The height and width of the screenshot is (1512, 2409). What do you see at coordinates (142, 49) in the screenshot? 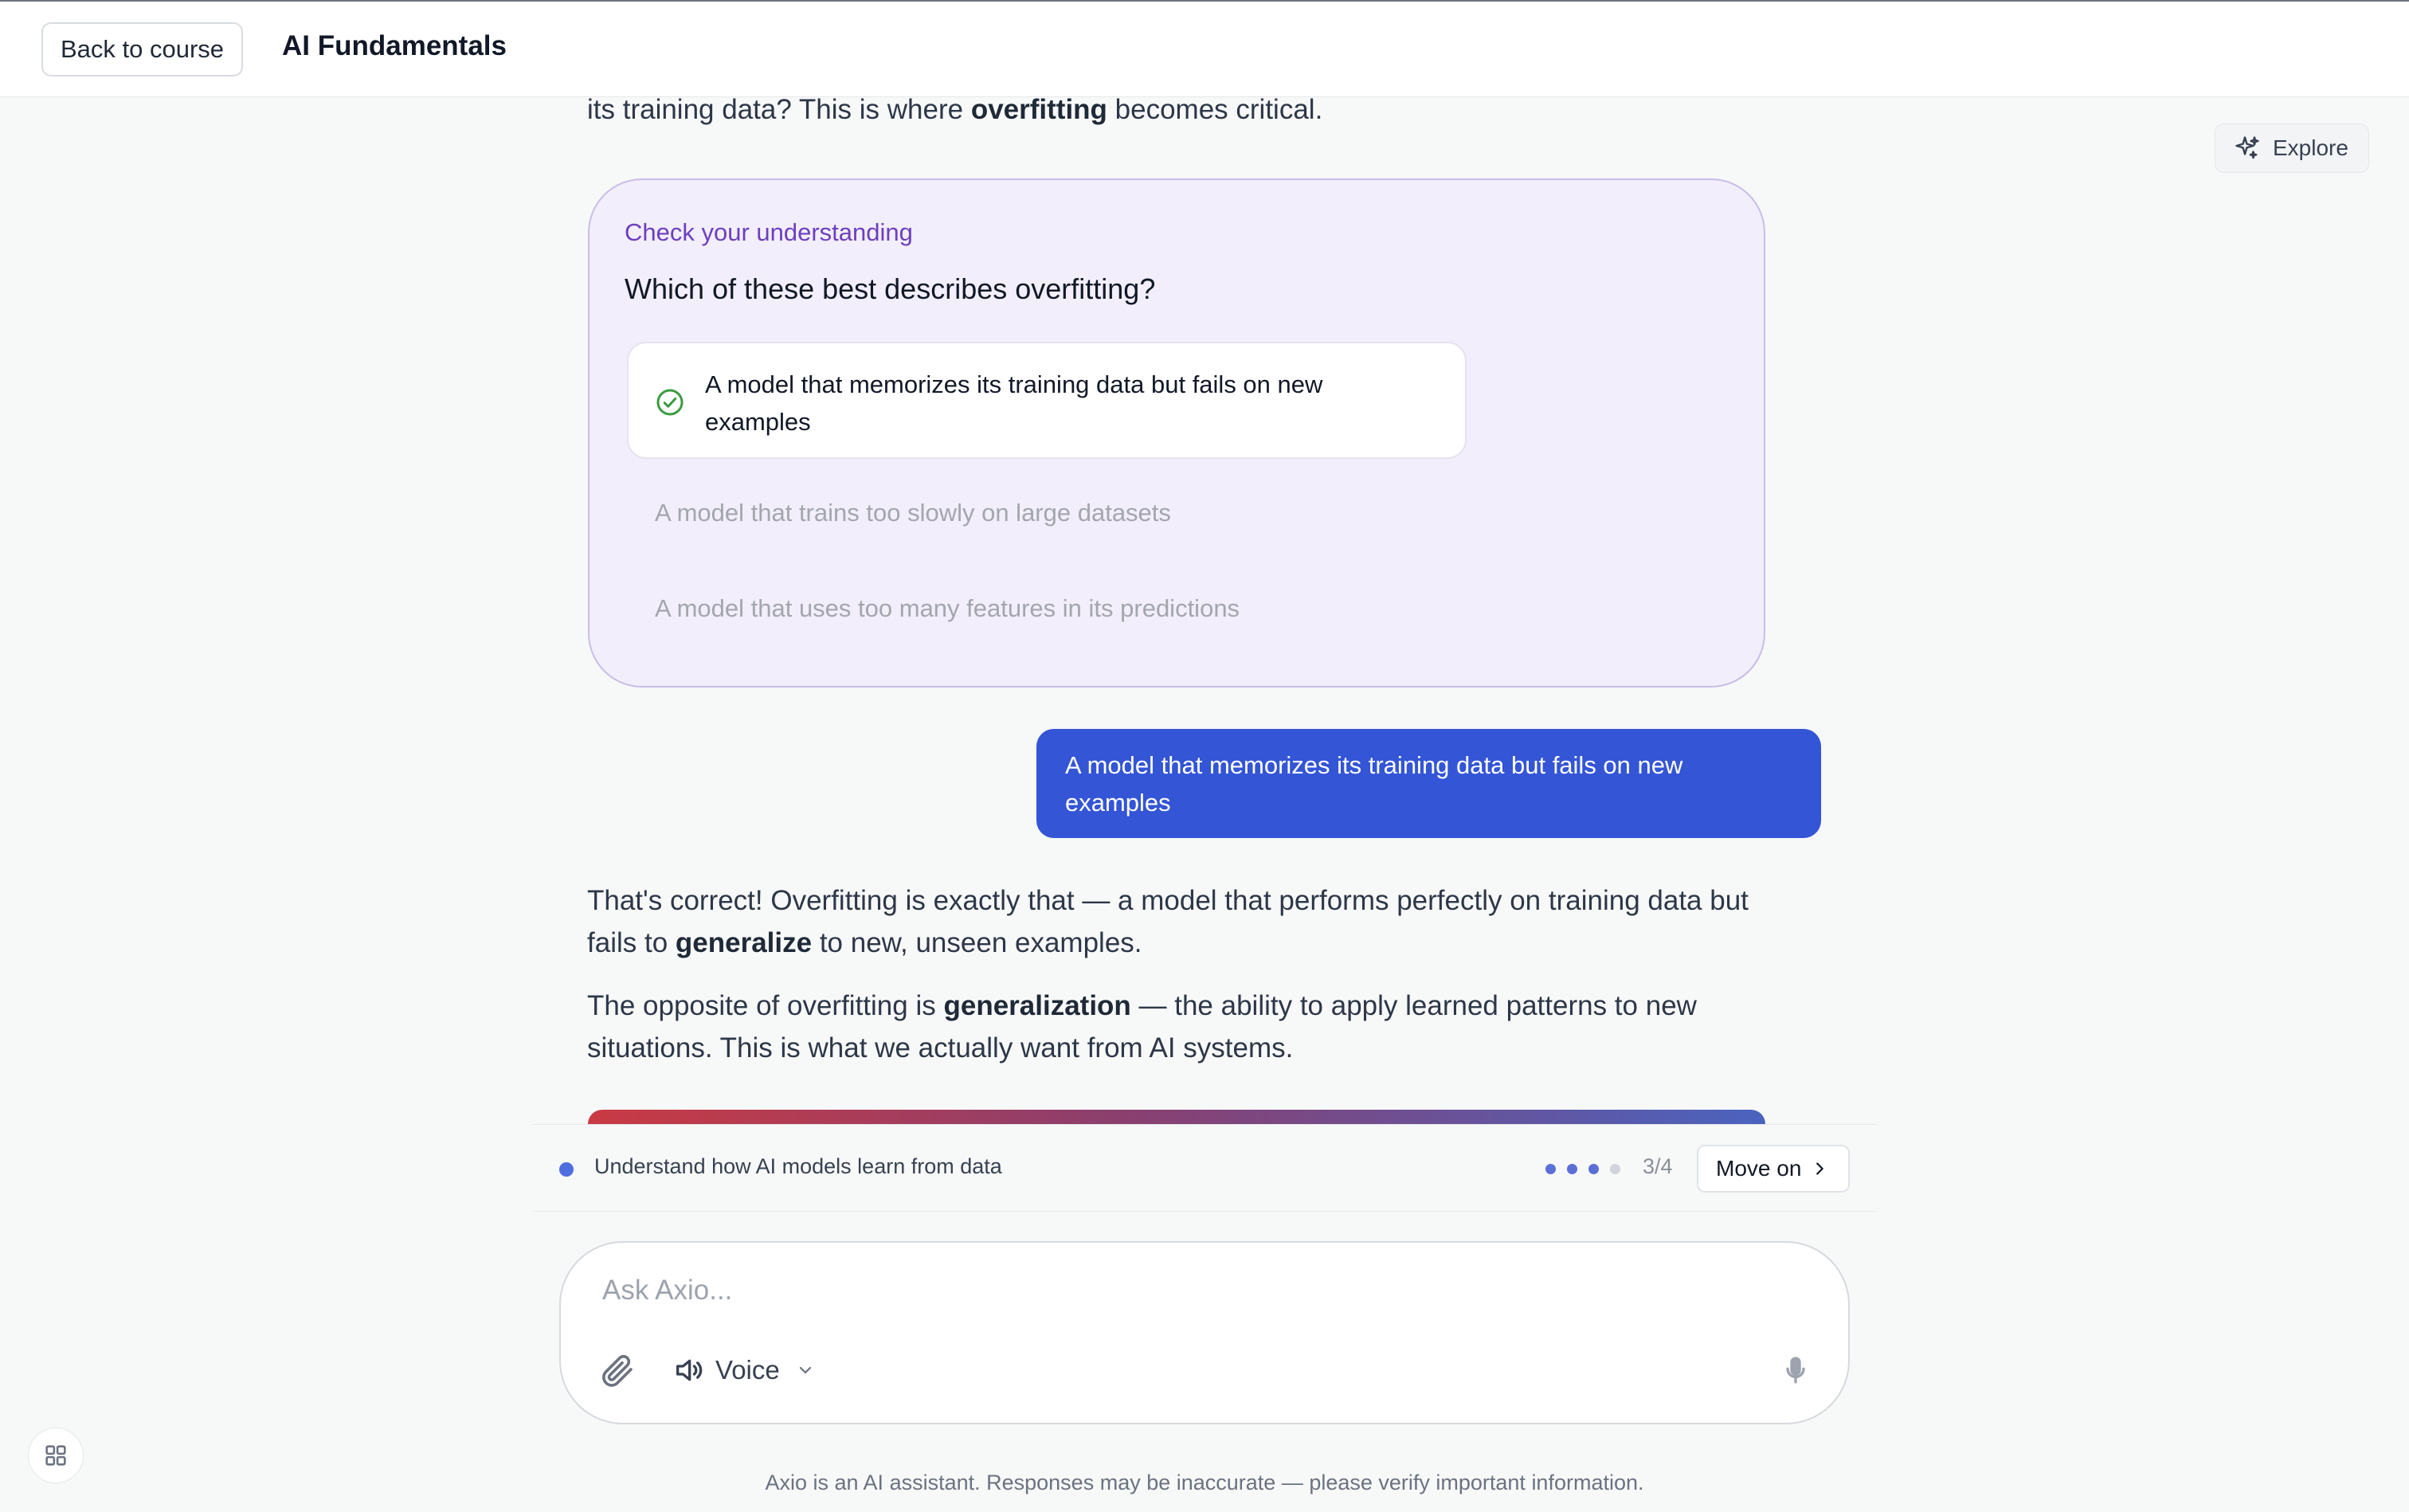
I see `back-to-course-button: Back to course` at bounding box center [142, 49].